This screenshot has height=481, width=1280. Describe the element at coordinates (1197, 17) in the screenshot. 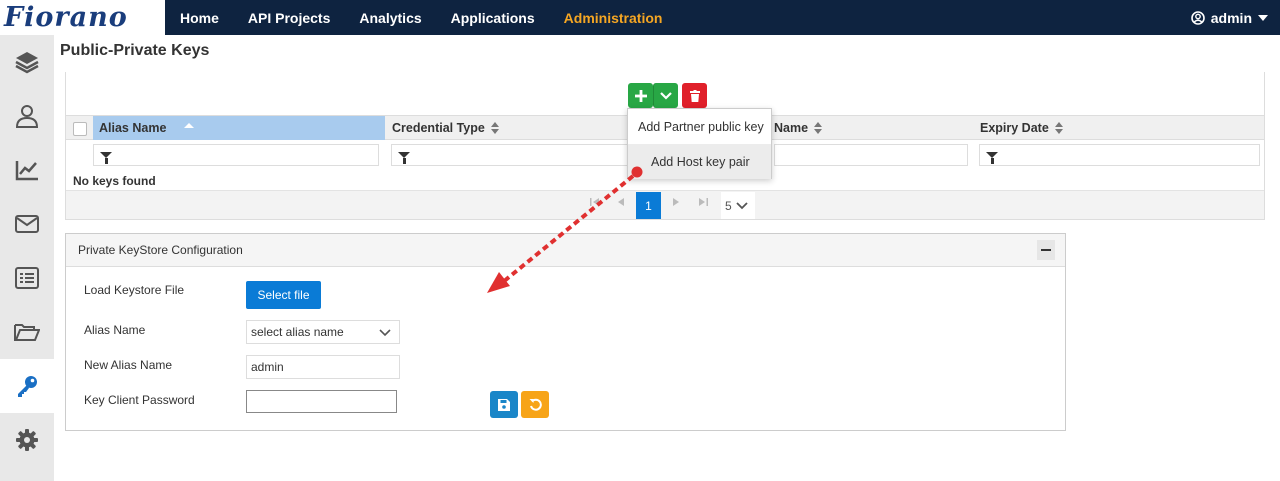

I see `user-circle-icon` at that location.